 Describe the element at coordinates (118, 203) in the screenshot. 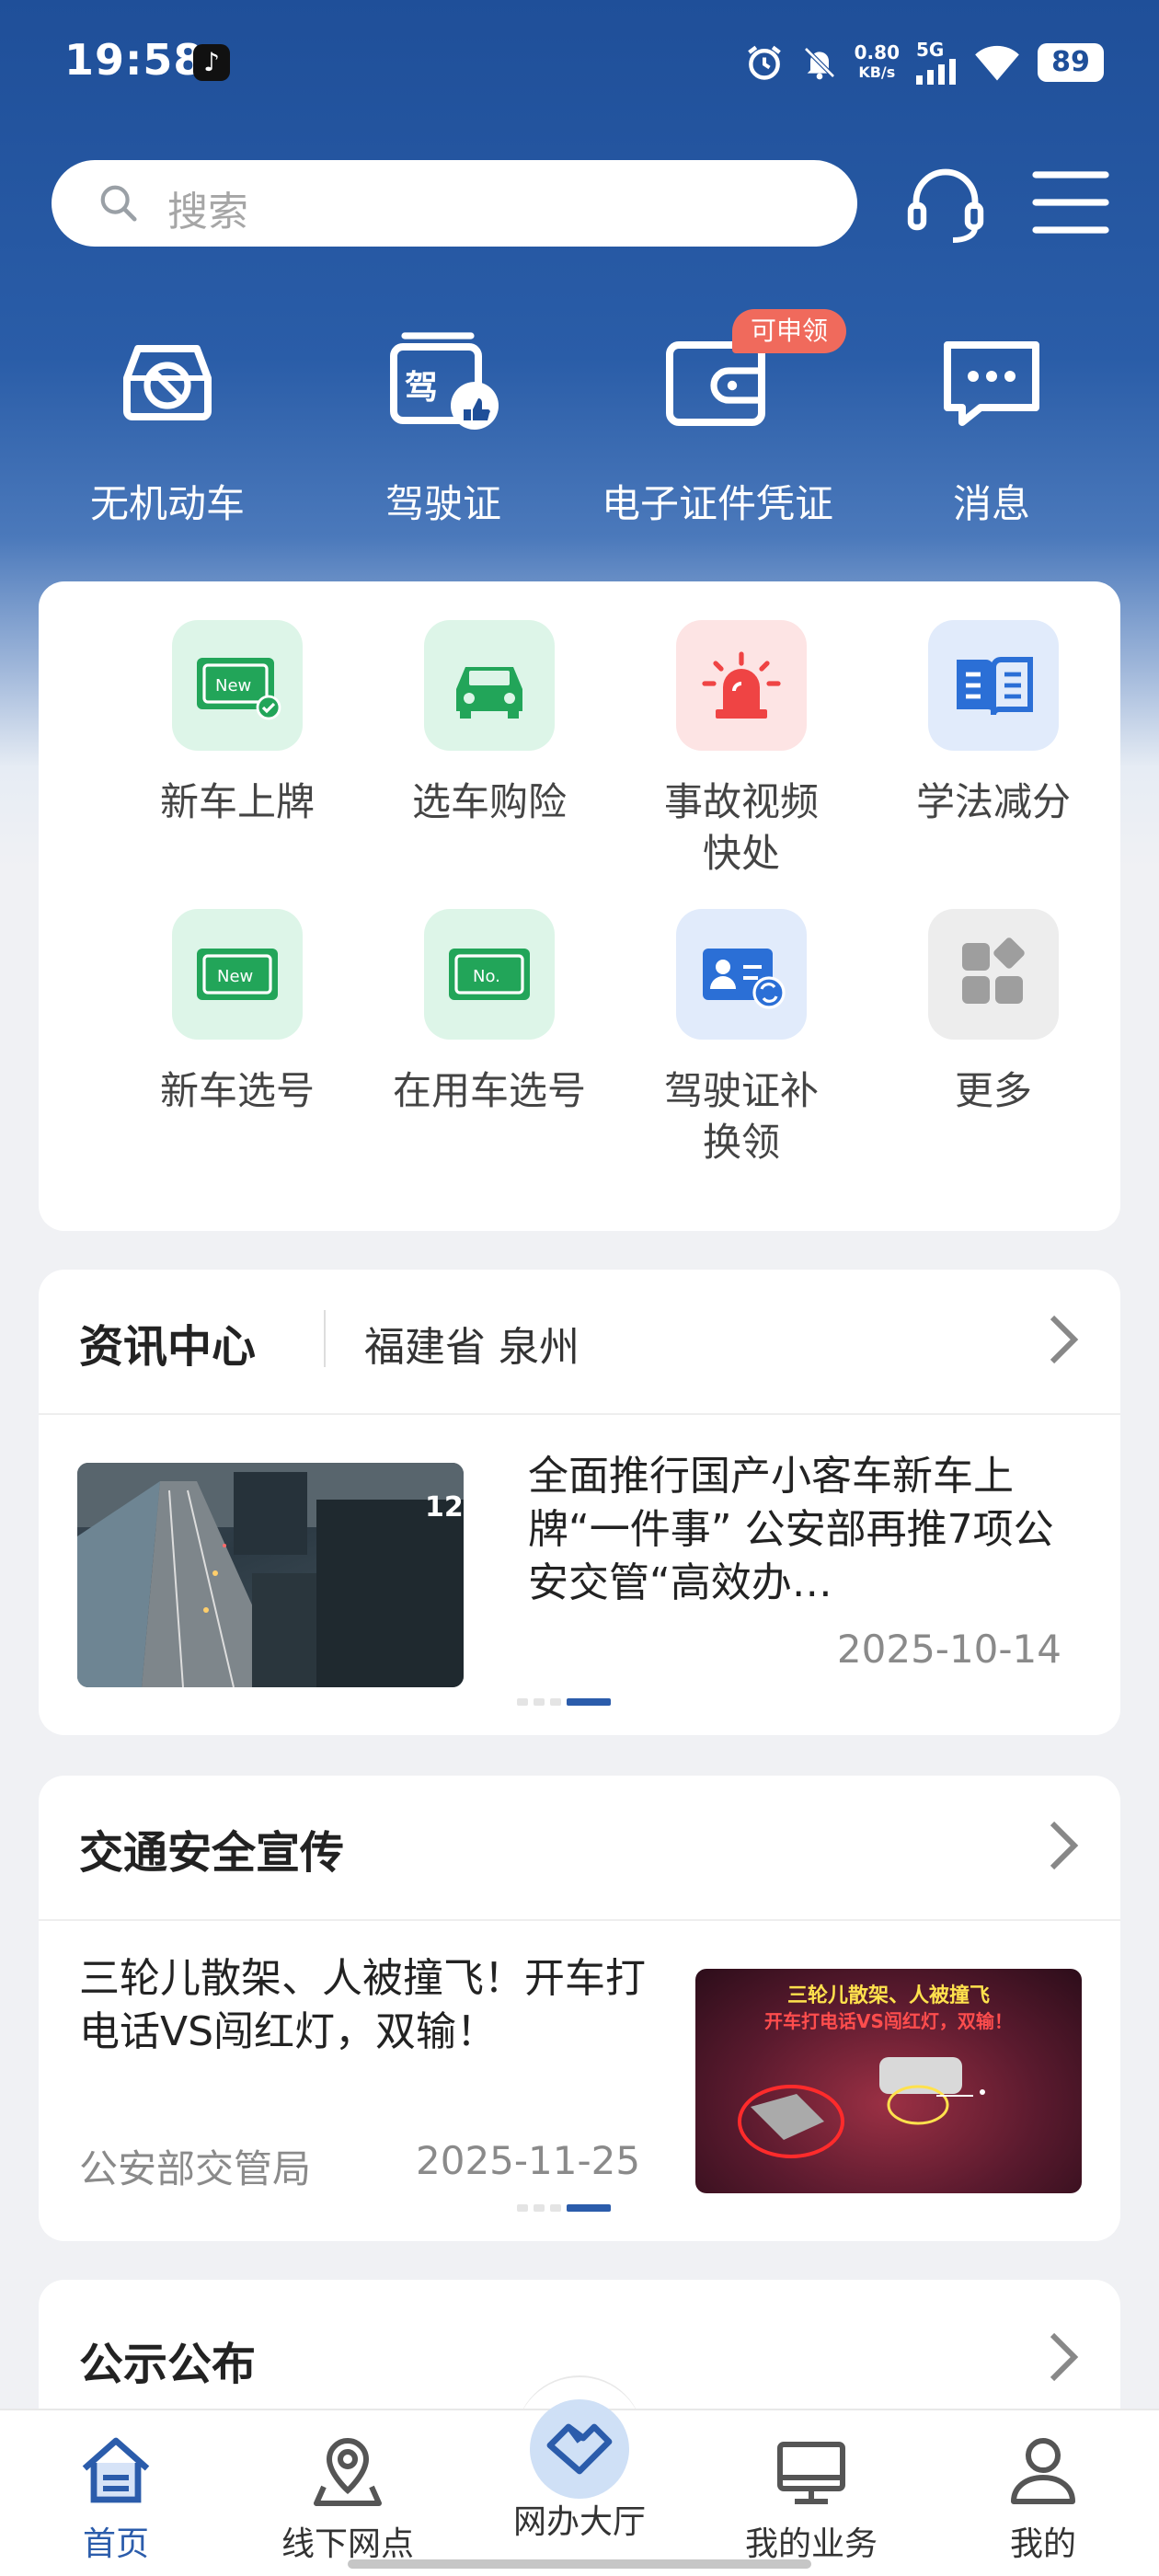

I see `search-icon` at that location.